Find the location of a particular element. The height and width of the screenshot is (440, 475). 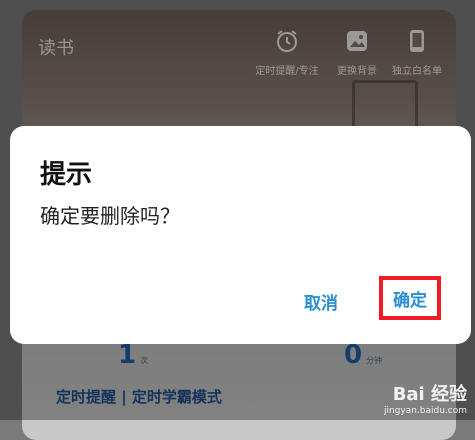

cancel-button: 取消 is located at coordinates (321, 301).